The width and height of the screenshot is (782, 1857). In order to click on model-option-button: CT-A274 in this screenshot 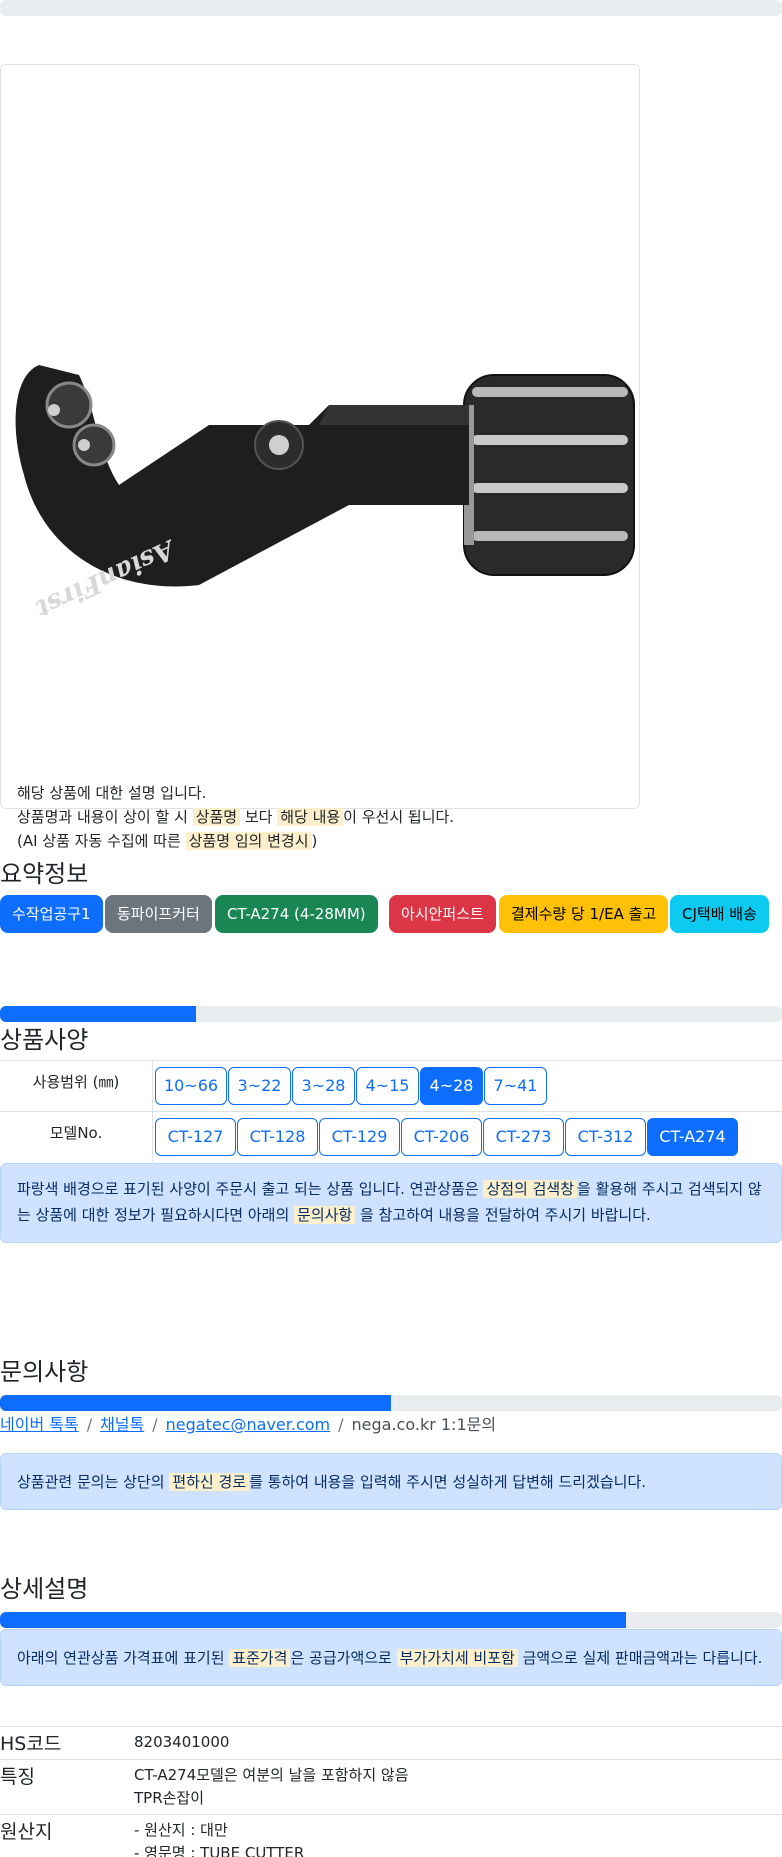, I will do `click(692, 1137)`.